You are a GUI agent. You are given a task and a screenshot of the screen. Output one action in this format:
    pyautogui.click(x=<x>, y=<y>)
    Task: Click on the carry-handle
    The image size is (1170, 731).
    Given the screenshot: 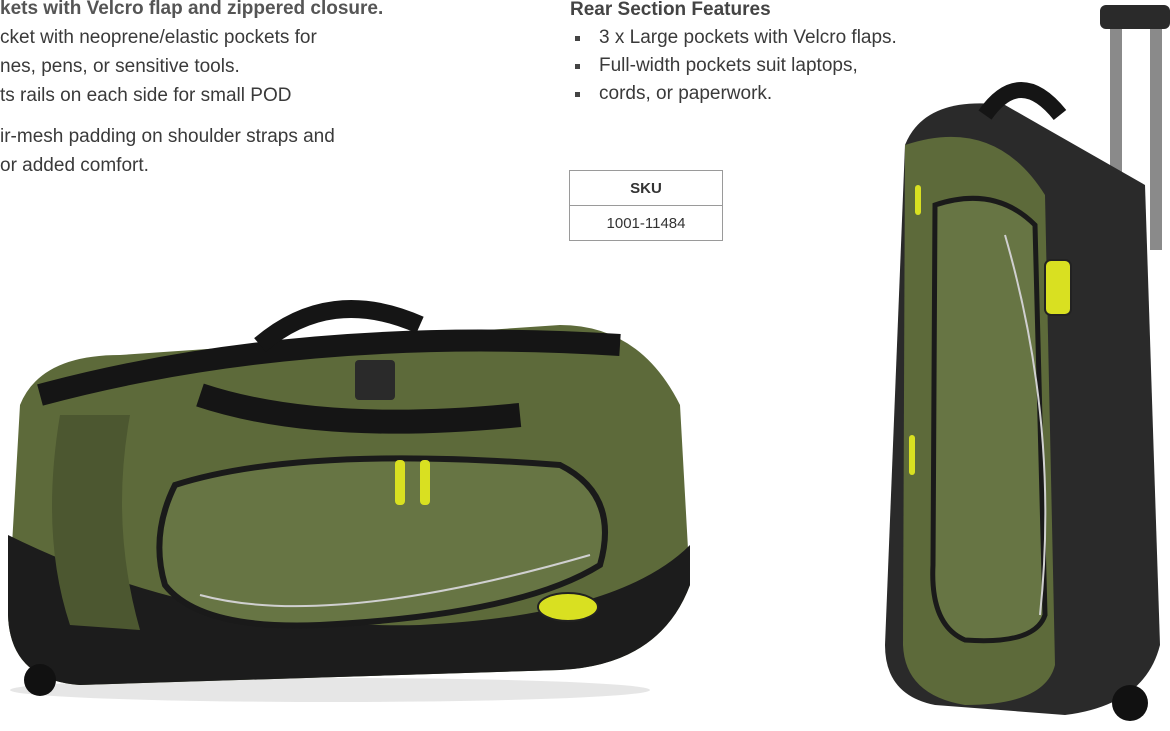 What is the action you would take?
    pyautogui.click(x=1022, y=101)
    